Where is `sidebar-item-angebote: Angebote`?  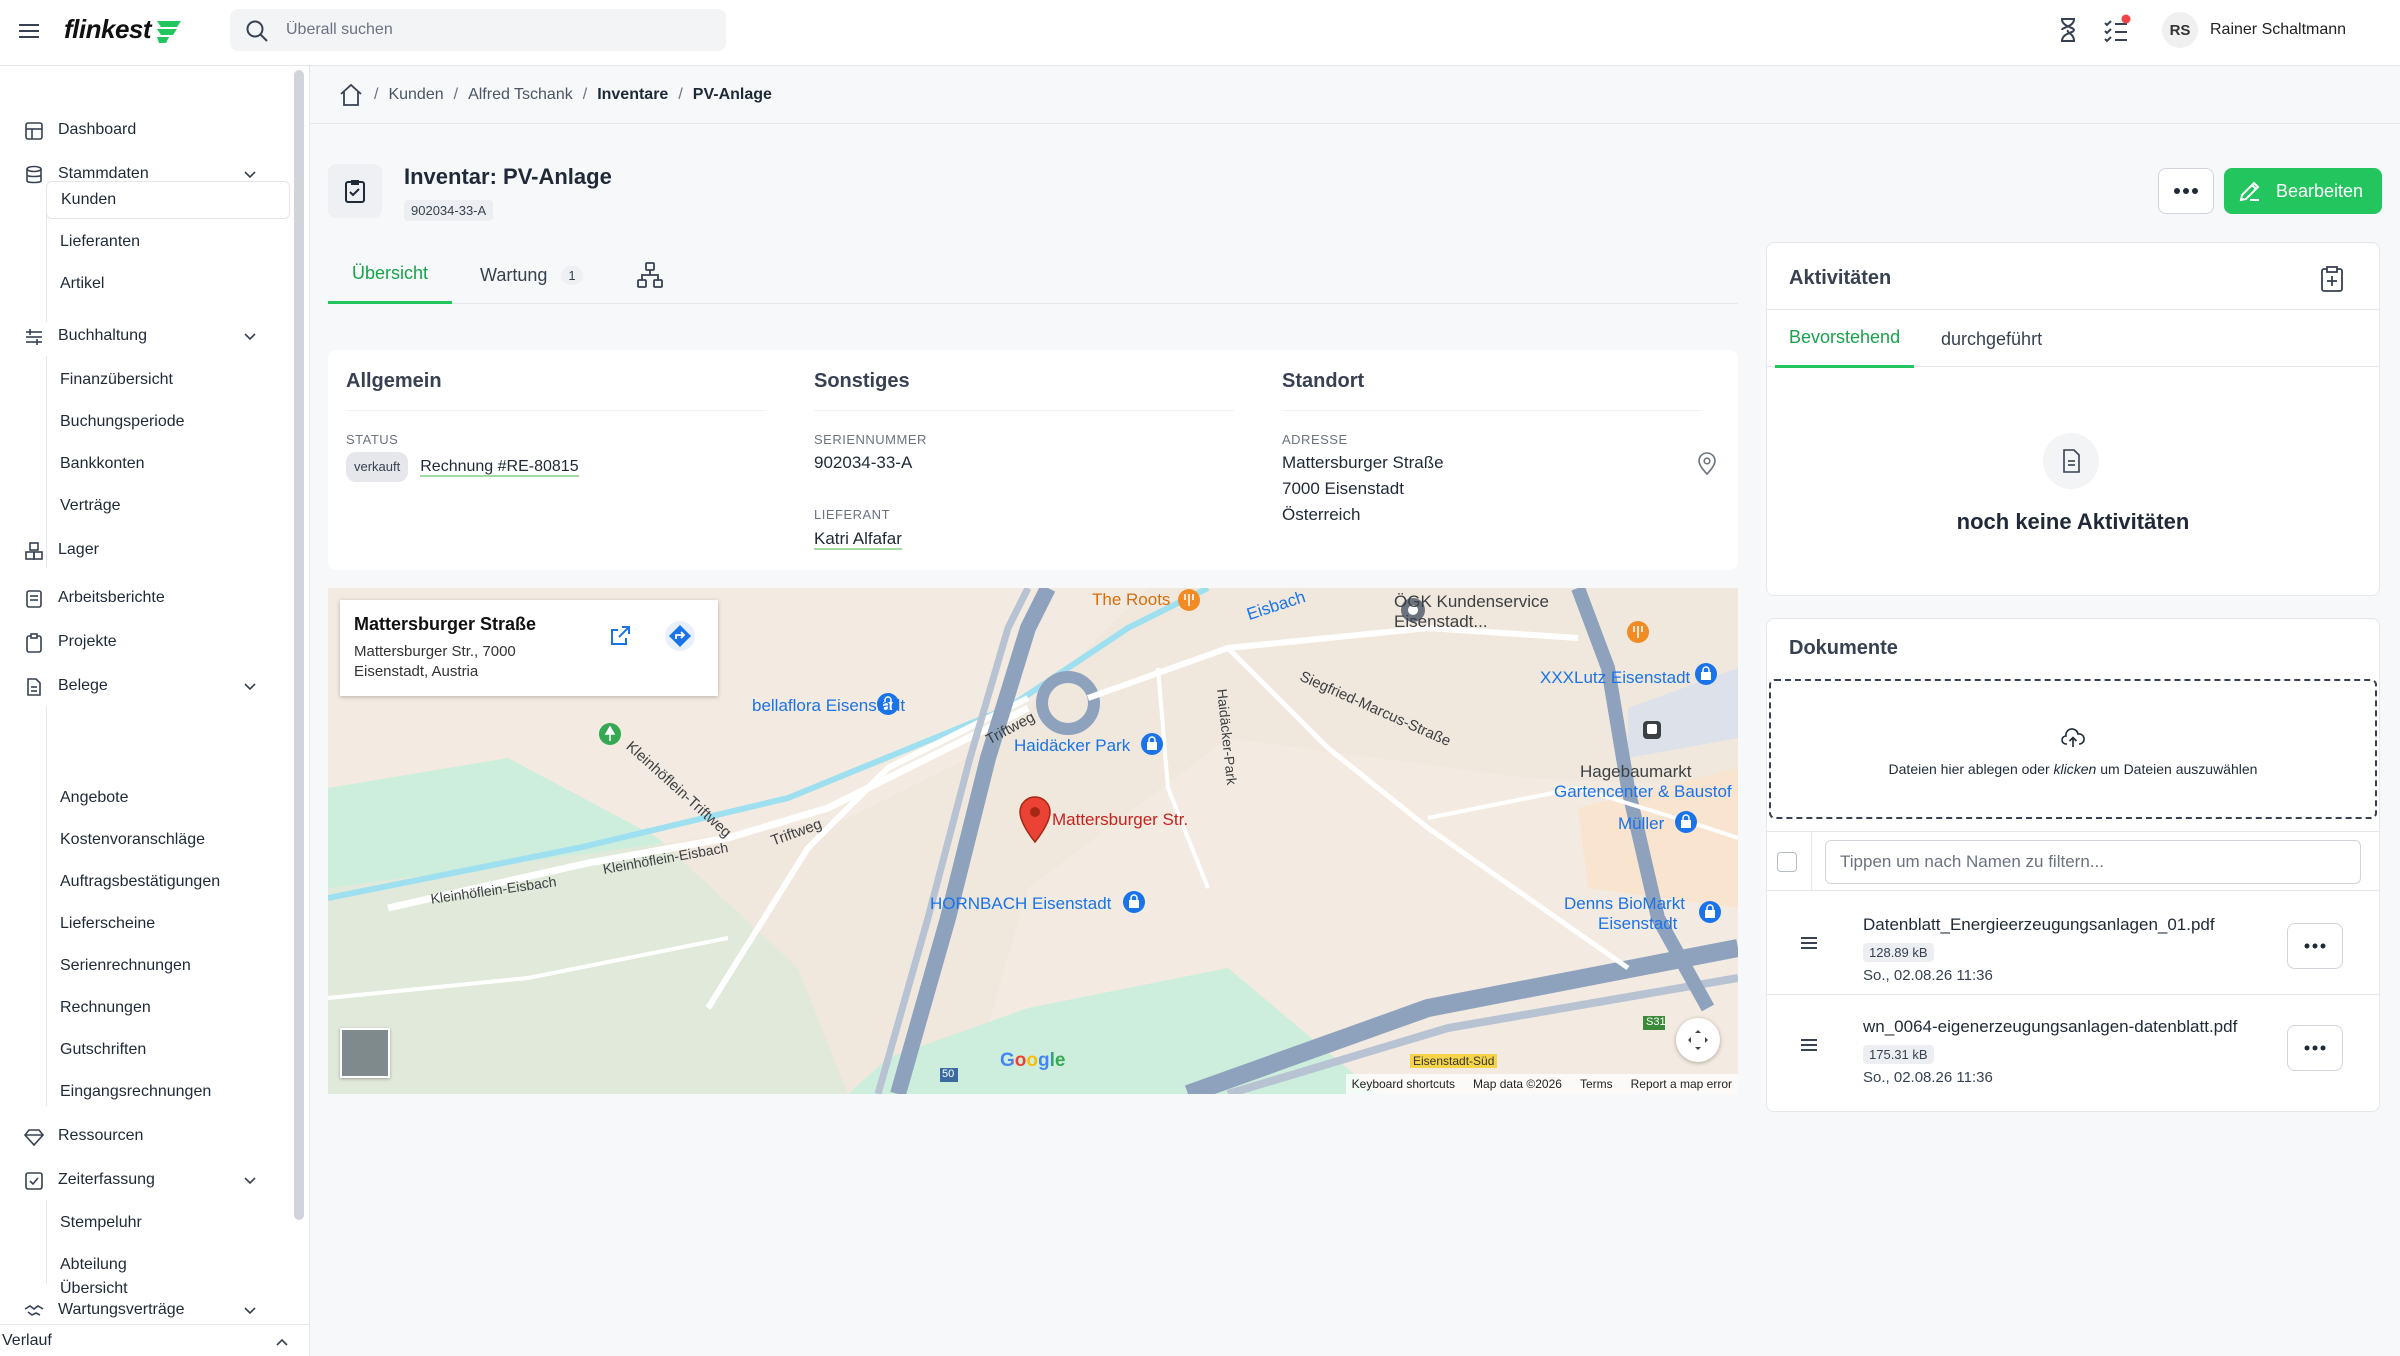
sidebar-item-angebote: Angebote is located at coordinates (168, 798).